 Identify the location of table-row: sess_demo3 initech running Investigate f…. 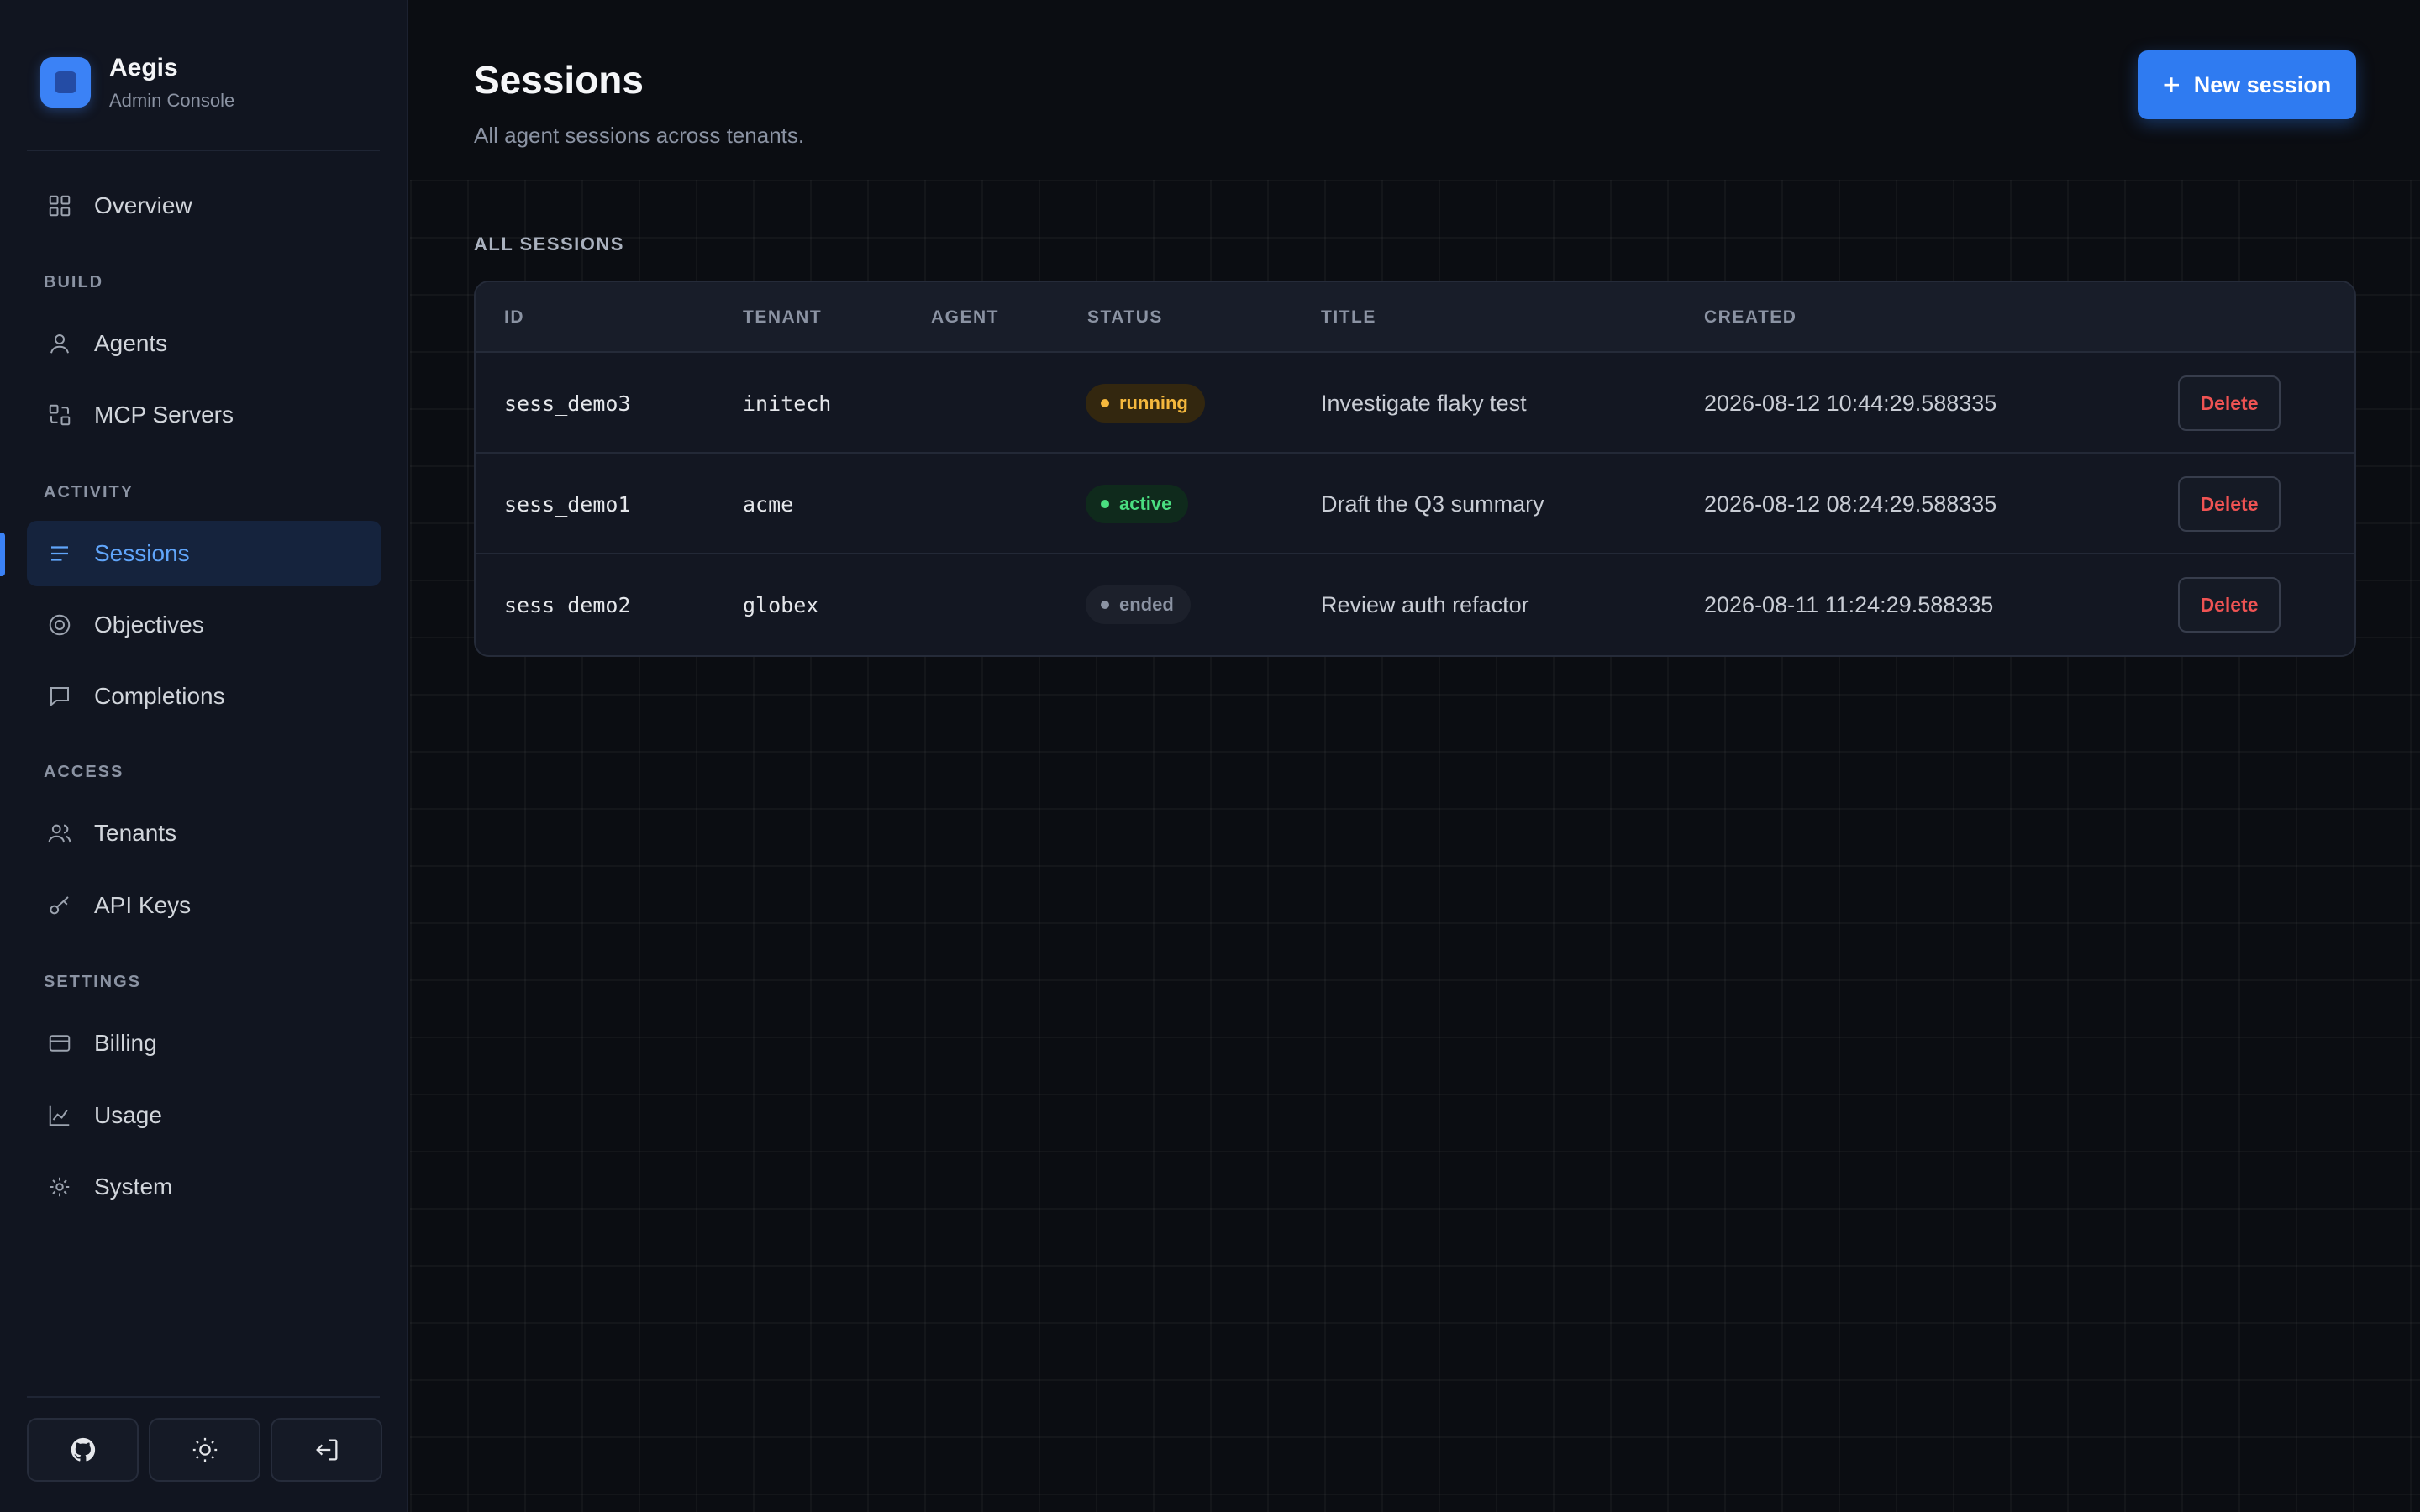
(1415, 403).